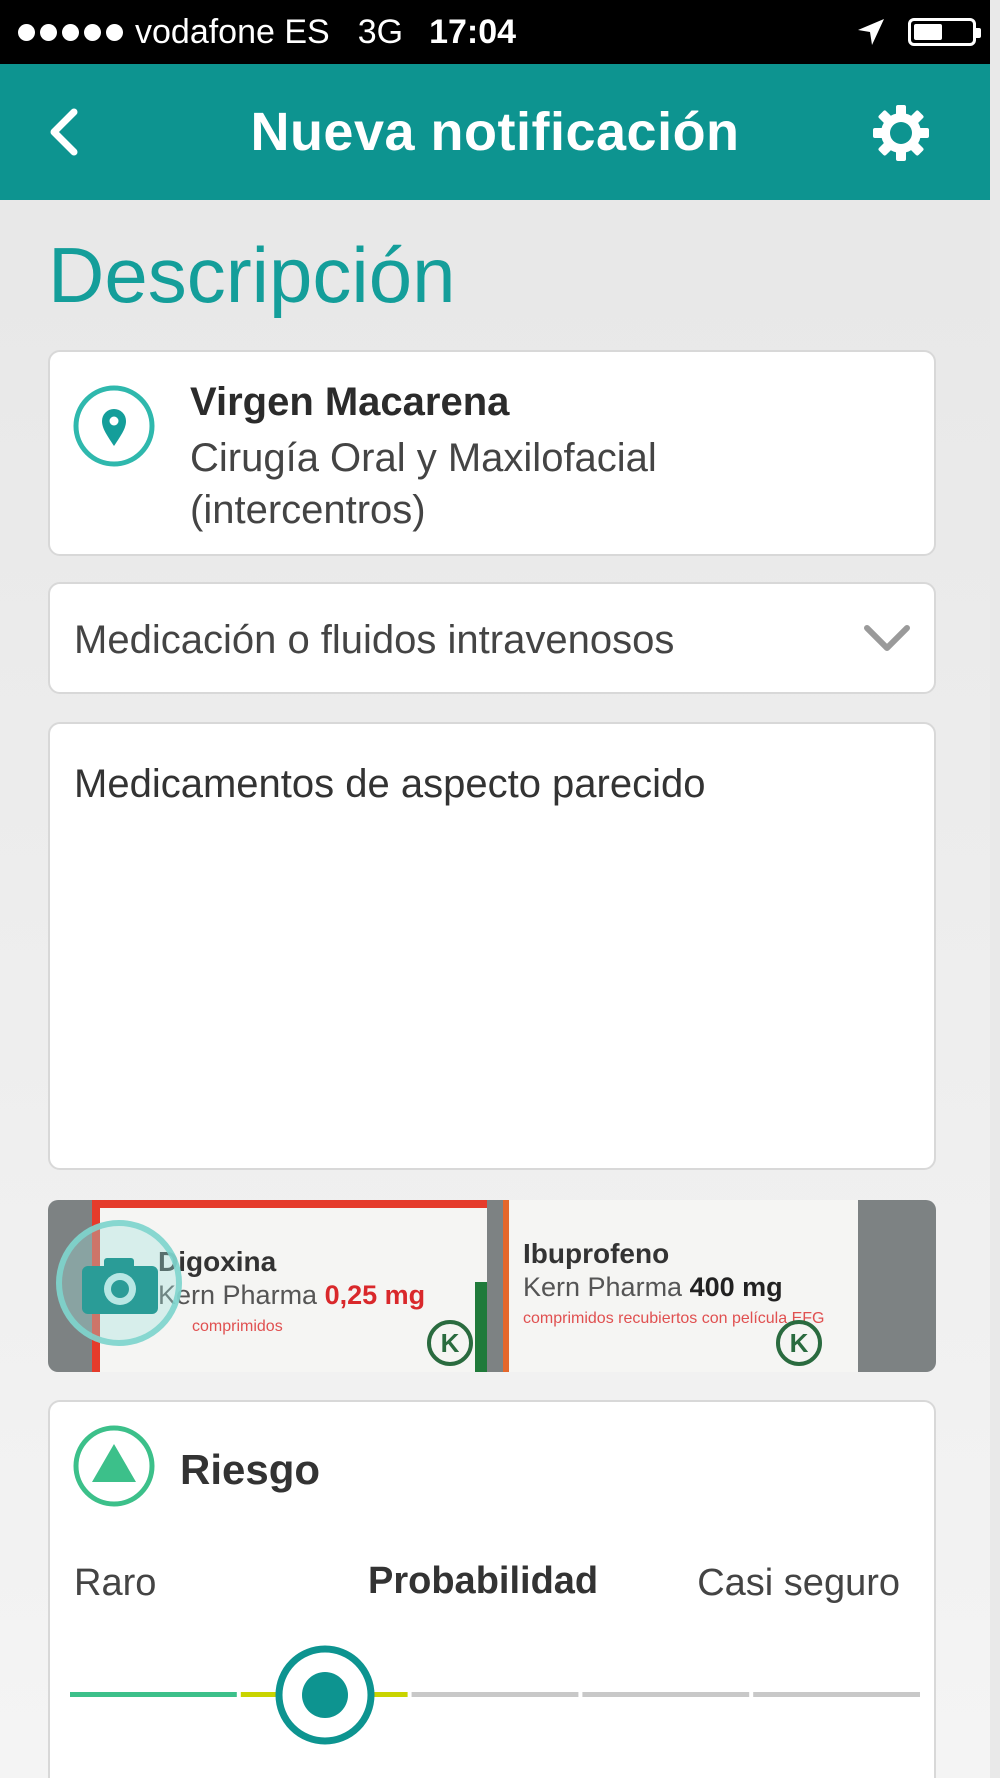 The image size is (1000, 1778). I want to click on probability-slider, so click(495, 1695).